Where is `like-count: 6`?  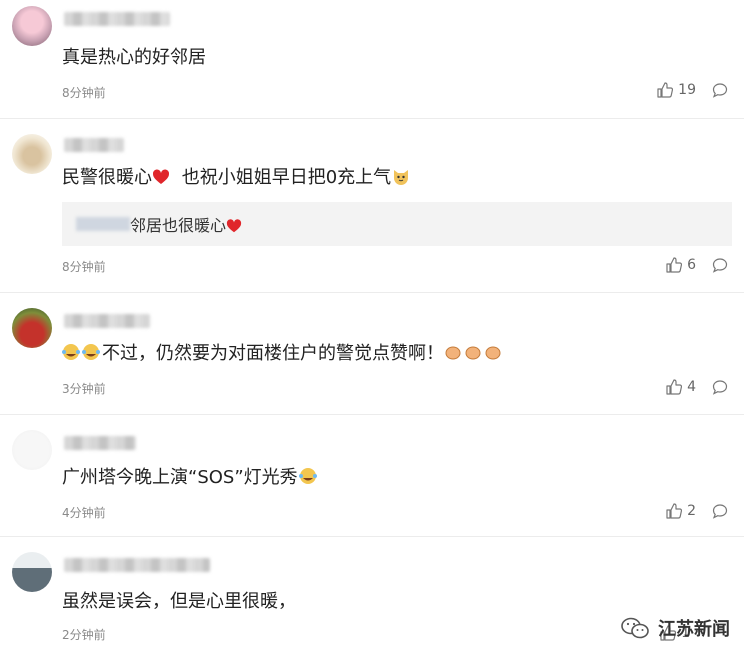
like-count: 6 is located at coordinates (691, 265).